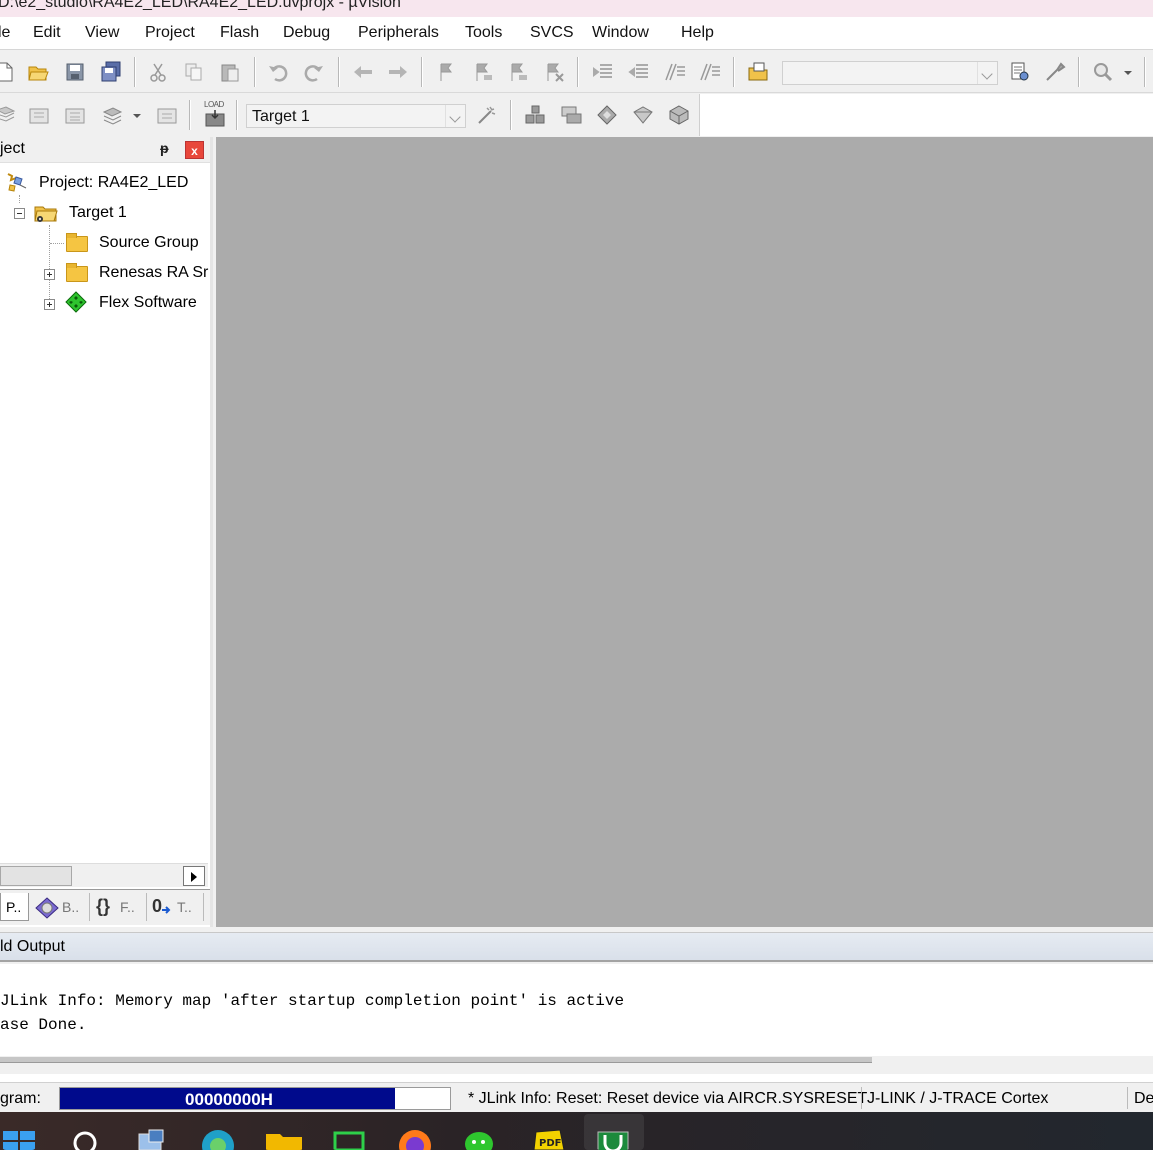 The width and height of the screenshot is (1153, 1150). I want to click on menu-window: Window, so click(620, 33).